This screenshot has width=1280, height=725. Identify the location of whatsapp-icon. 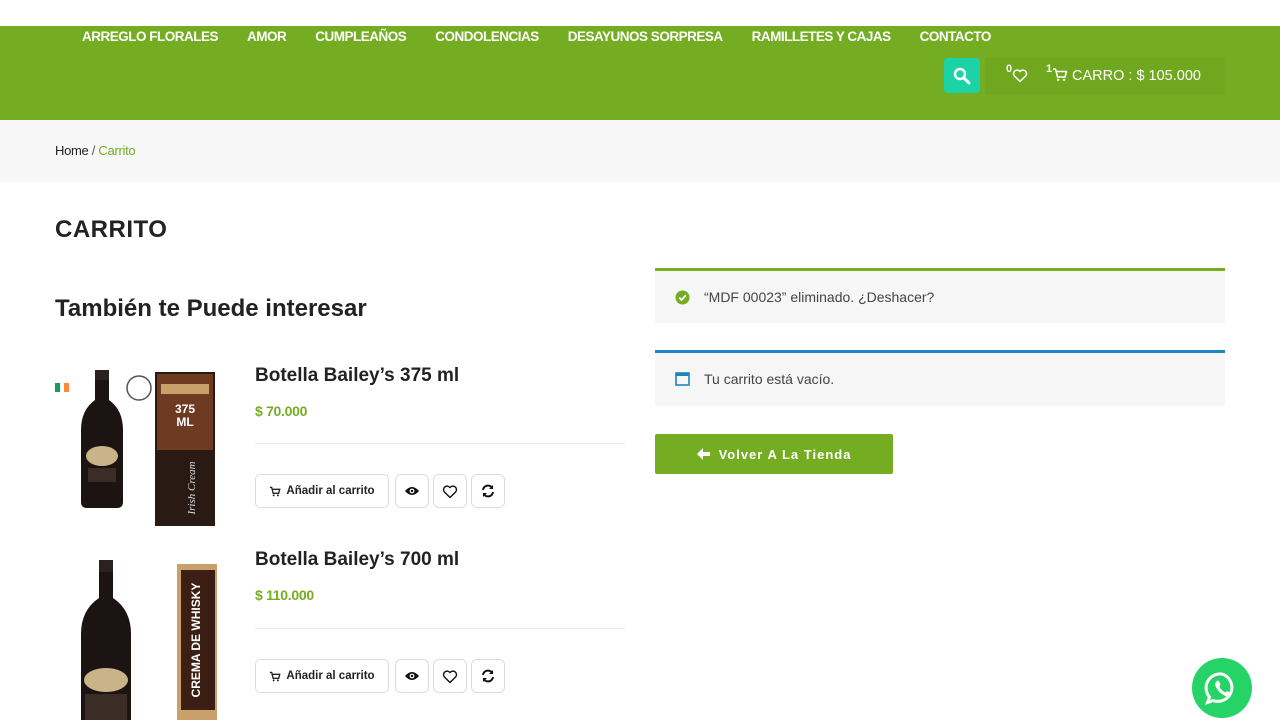
(1219, 689).